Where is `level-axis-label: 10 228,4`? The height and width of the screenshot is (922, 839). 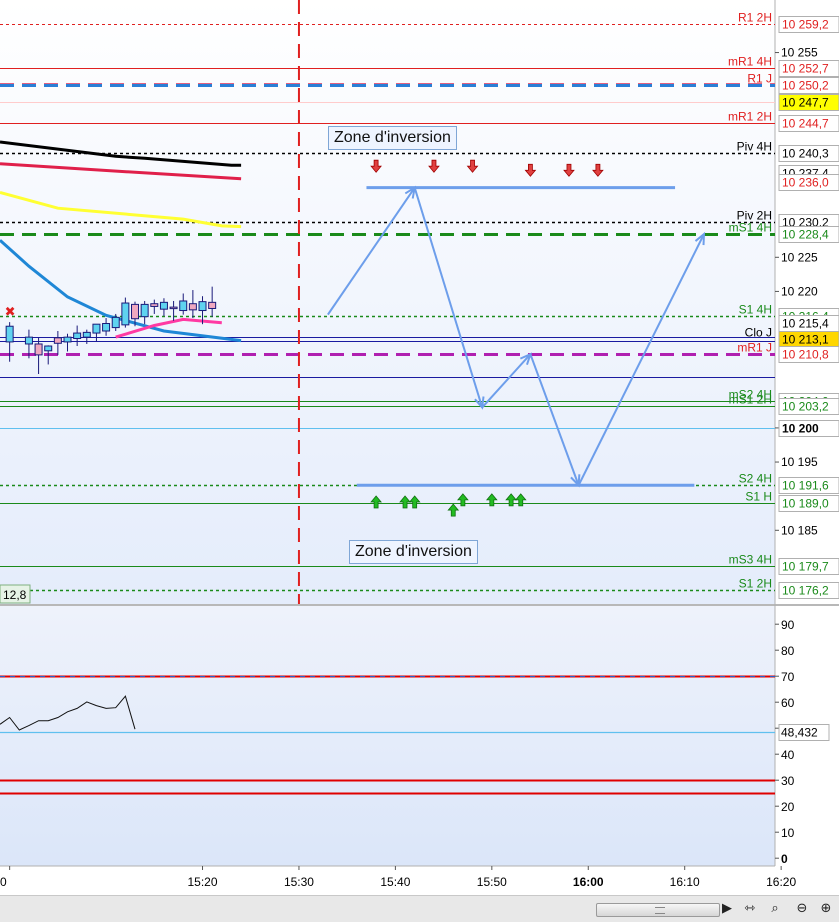 level-axis-label: 10 228,4 is located at coordinates (805, 235).